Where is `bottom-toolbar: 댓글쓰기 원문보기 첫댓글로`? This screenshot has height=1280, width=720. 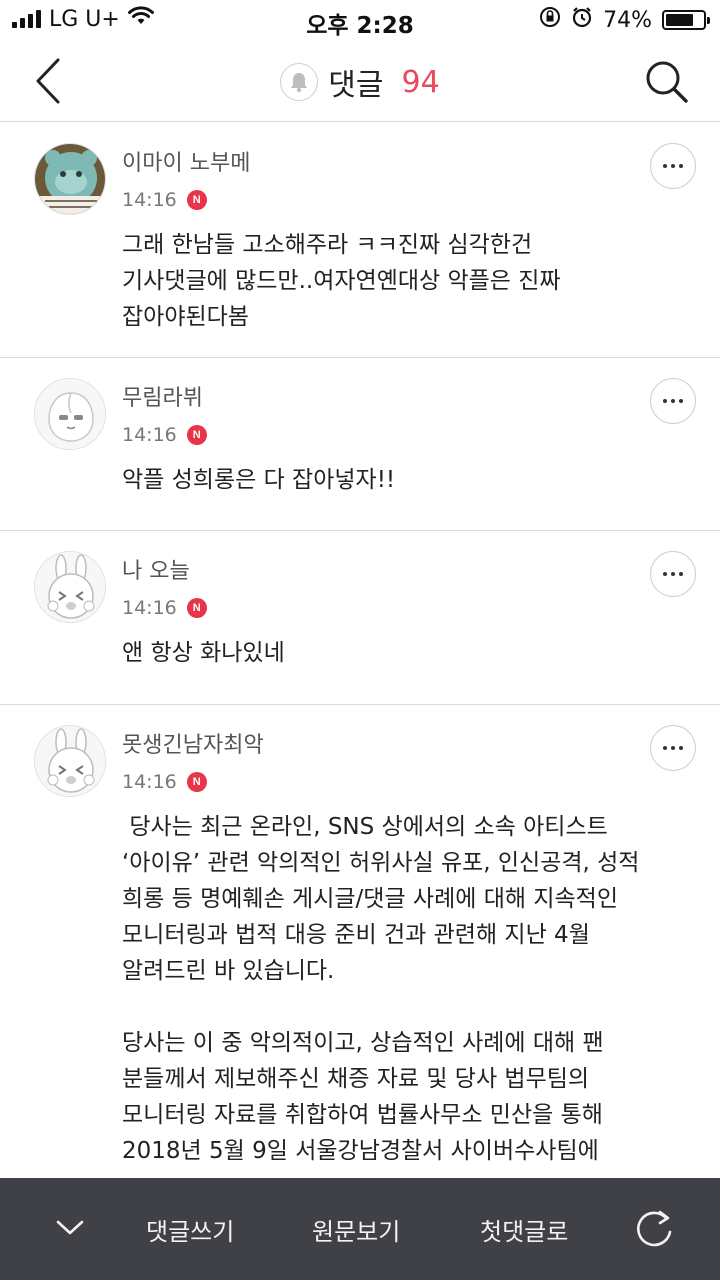
bottom-toolbar: 댓글쓰기 원문보기 첫댓글로 is located at coordinates (360, 1229).